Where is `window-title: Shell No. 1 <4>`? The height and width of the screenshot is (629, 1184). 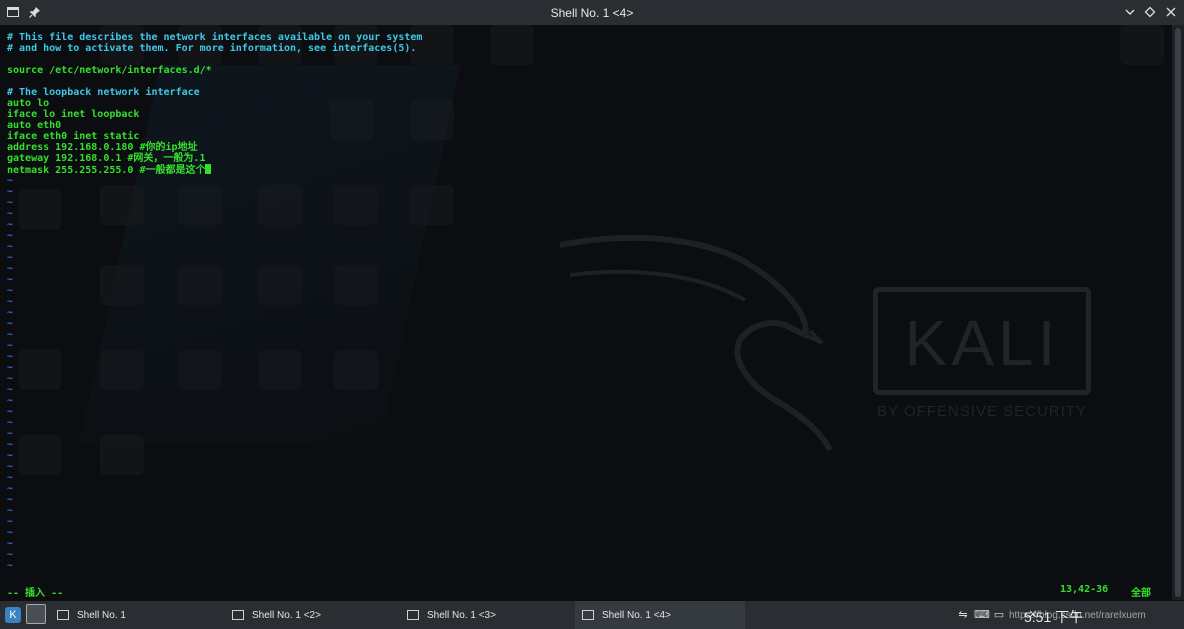
window-title: Shell No. 1 <4> is located at coordinates (592, 13).